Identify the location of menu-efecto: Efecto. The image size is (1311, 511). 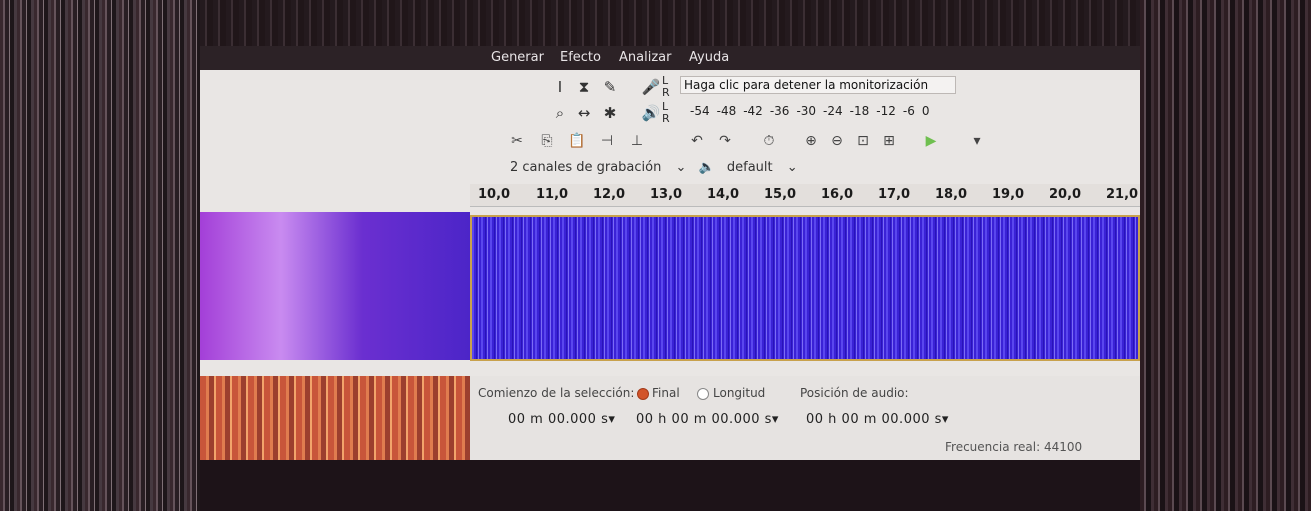
(580, 57).